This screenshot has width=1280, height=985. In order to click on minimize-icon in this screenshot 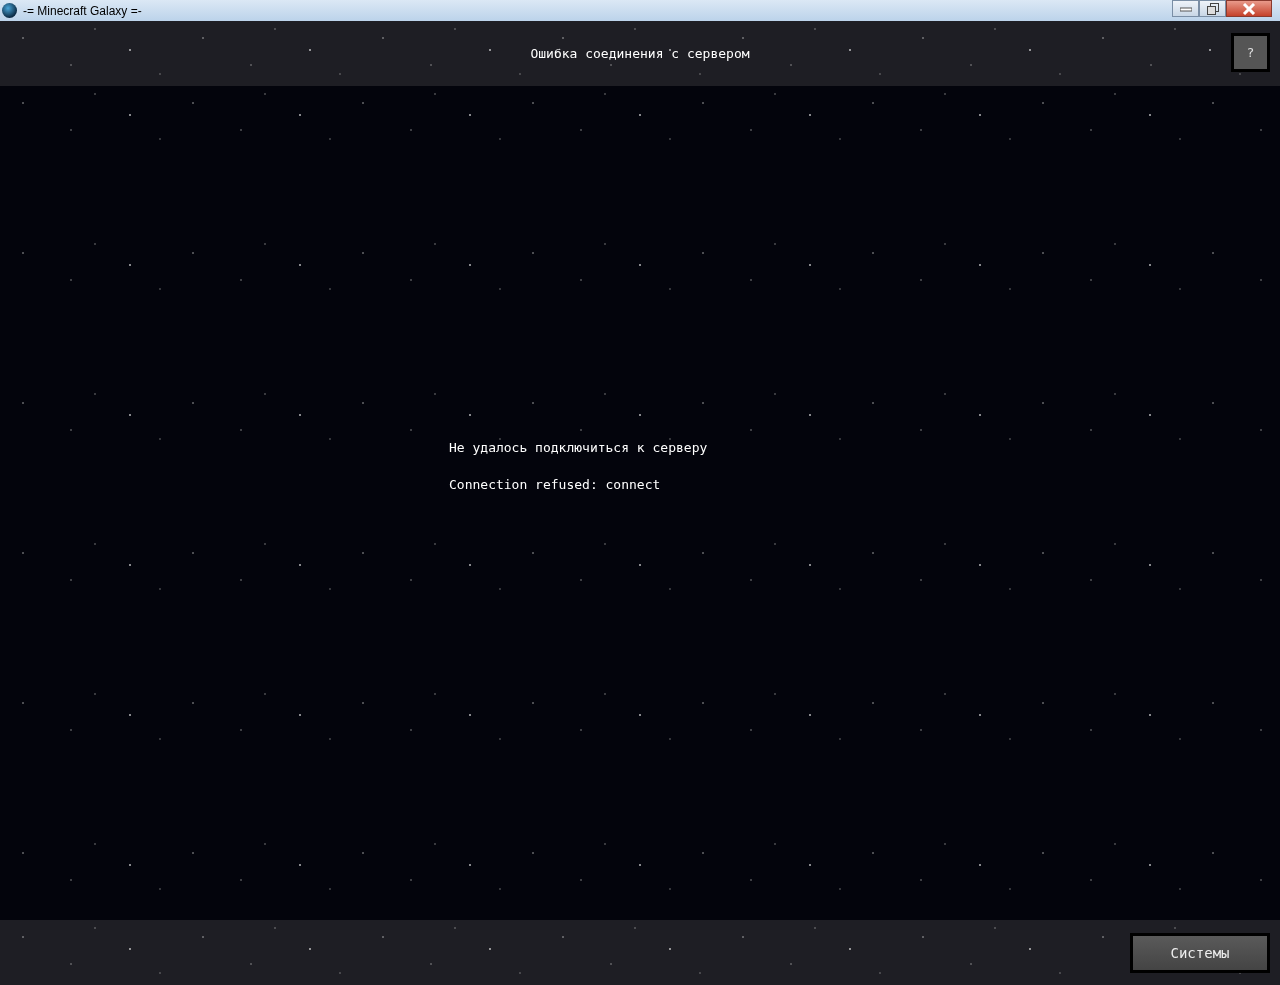, I will do `click(1185, 8)`.